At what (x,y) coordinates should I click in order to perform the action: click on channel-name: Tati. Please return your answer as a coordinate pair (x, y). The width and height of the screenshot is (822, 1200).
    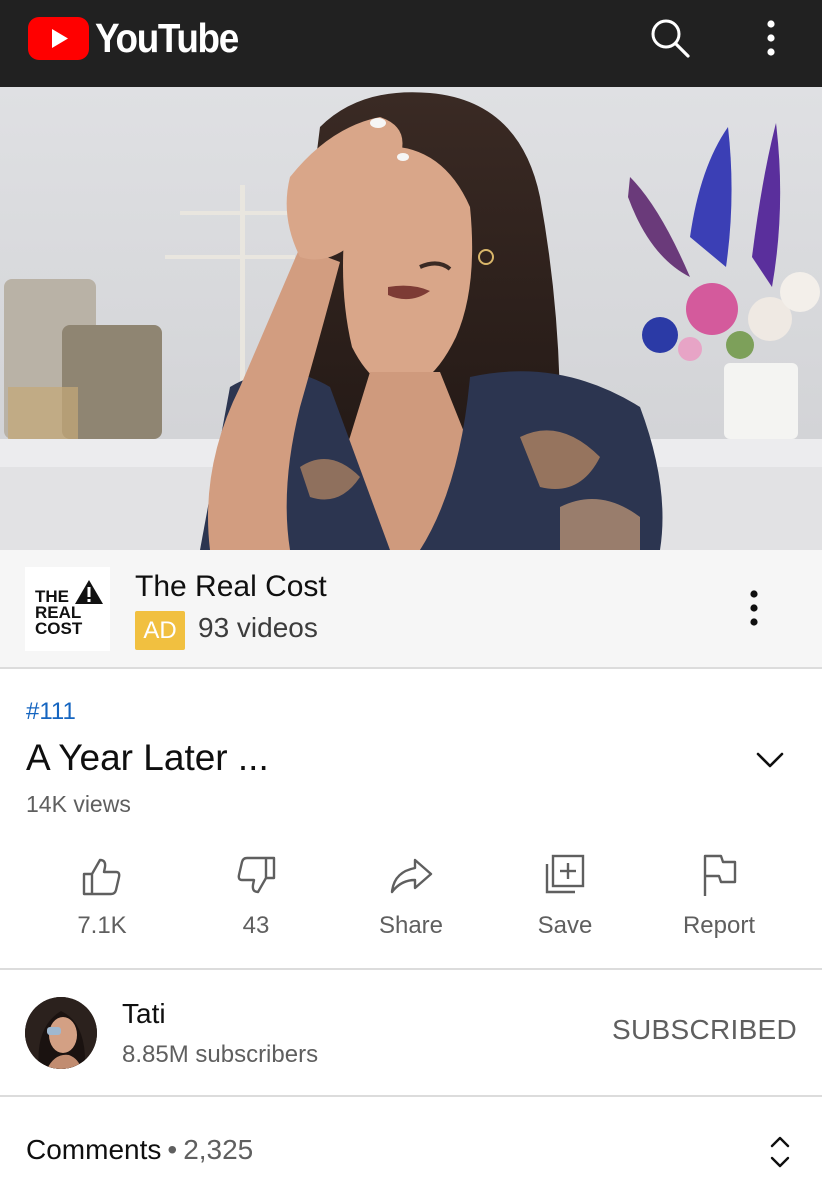
    Looking at the image, I should click on (144, 1014).